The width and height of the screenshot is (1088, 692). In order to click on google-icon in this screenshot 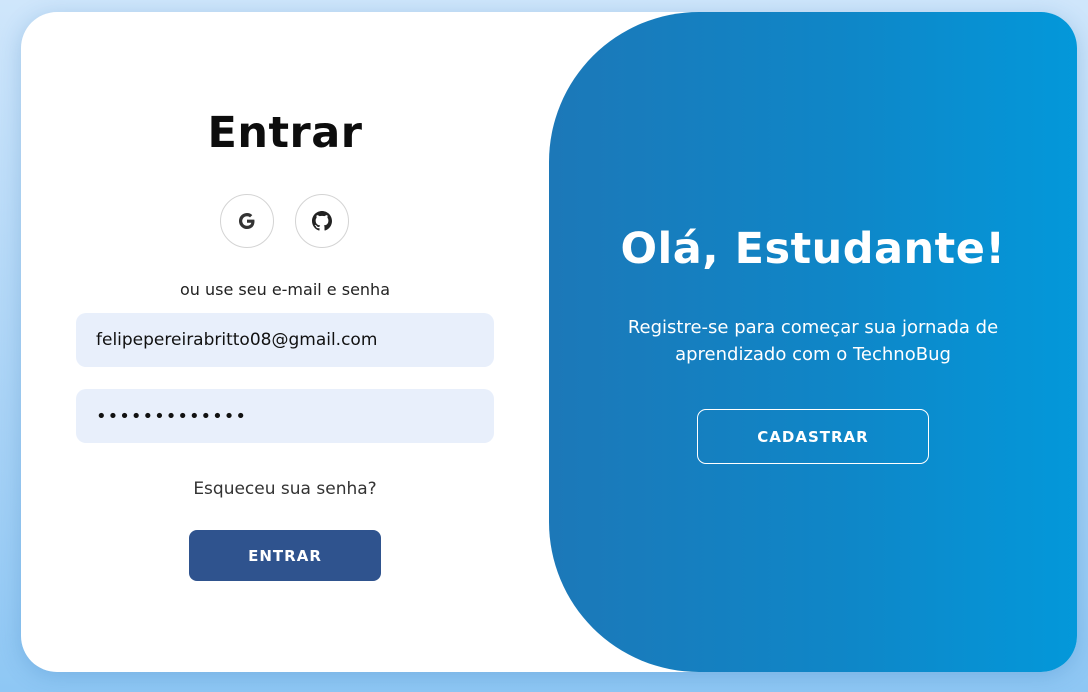, I will do `click(247, 221)`.